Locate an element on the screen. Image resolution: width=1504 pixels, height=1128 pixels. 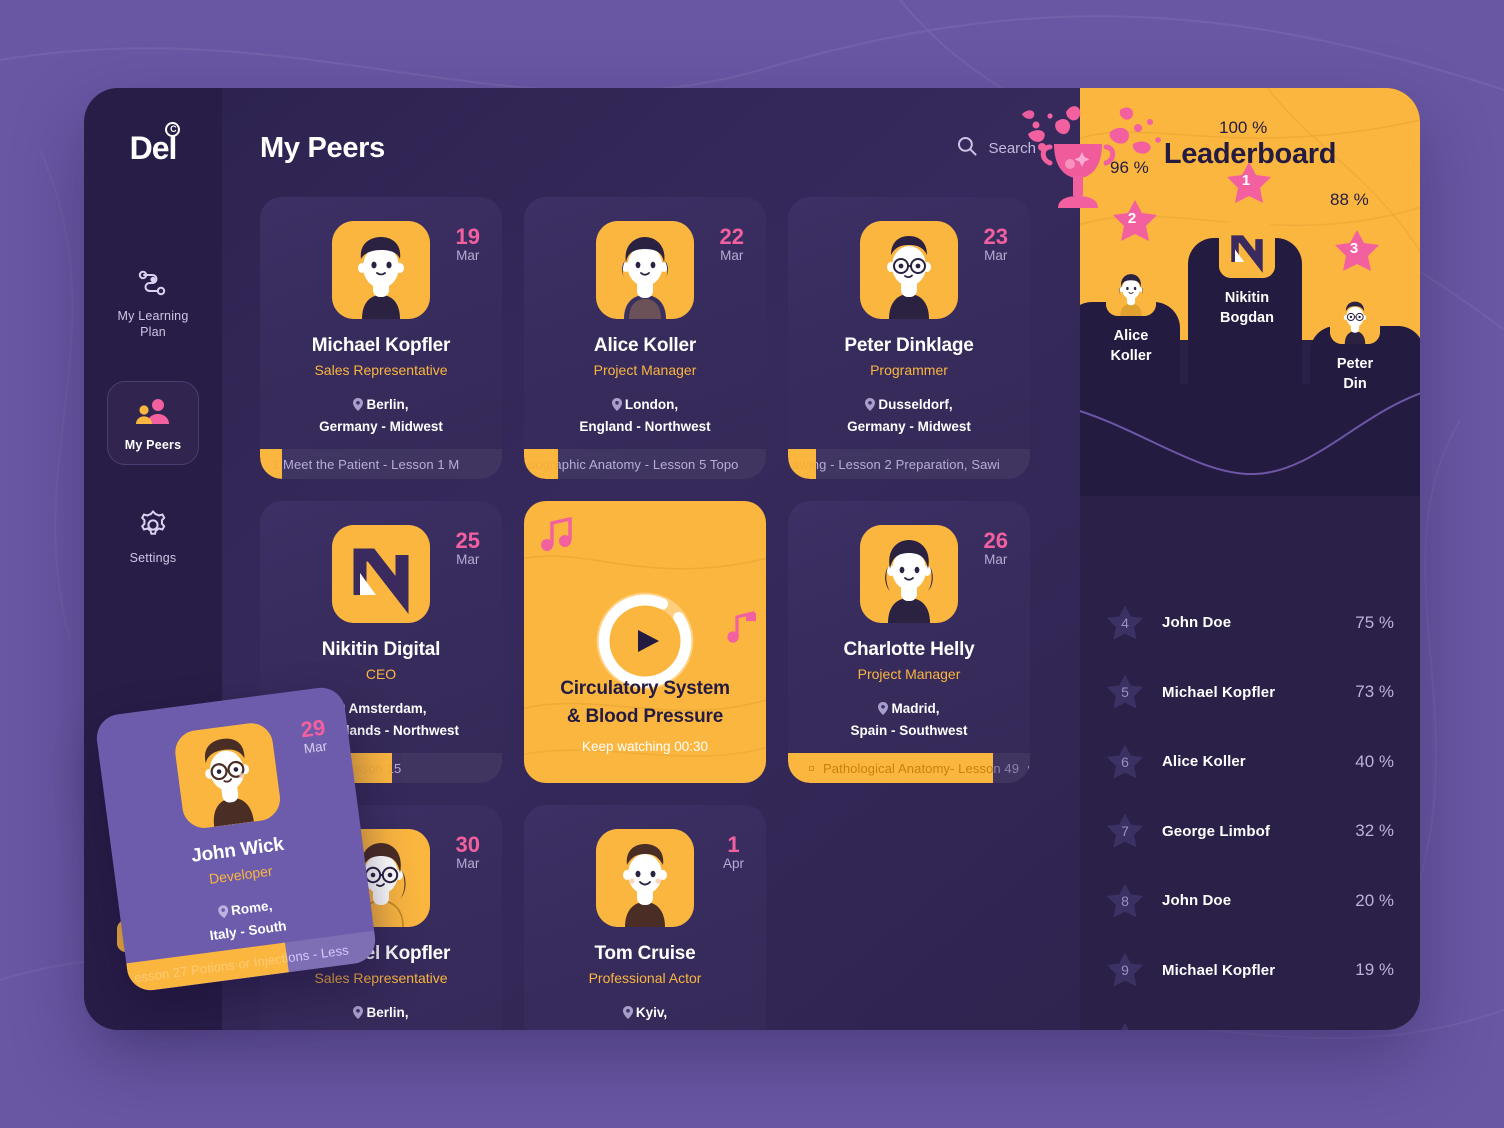
lesson-progress-strip: 1 Meet the Patient - Lesson 1 M is located at coordinates (381, 464).